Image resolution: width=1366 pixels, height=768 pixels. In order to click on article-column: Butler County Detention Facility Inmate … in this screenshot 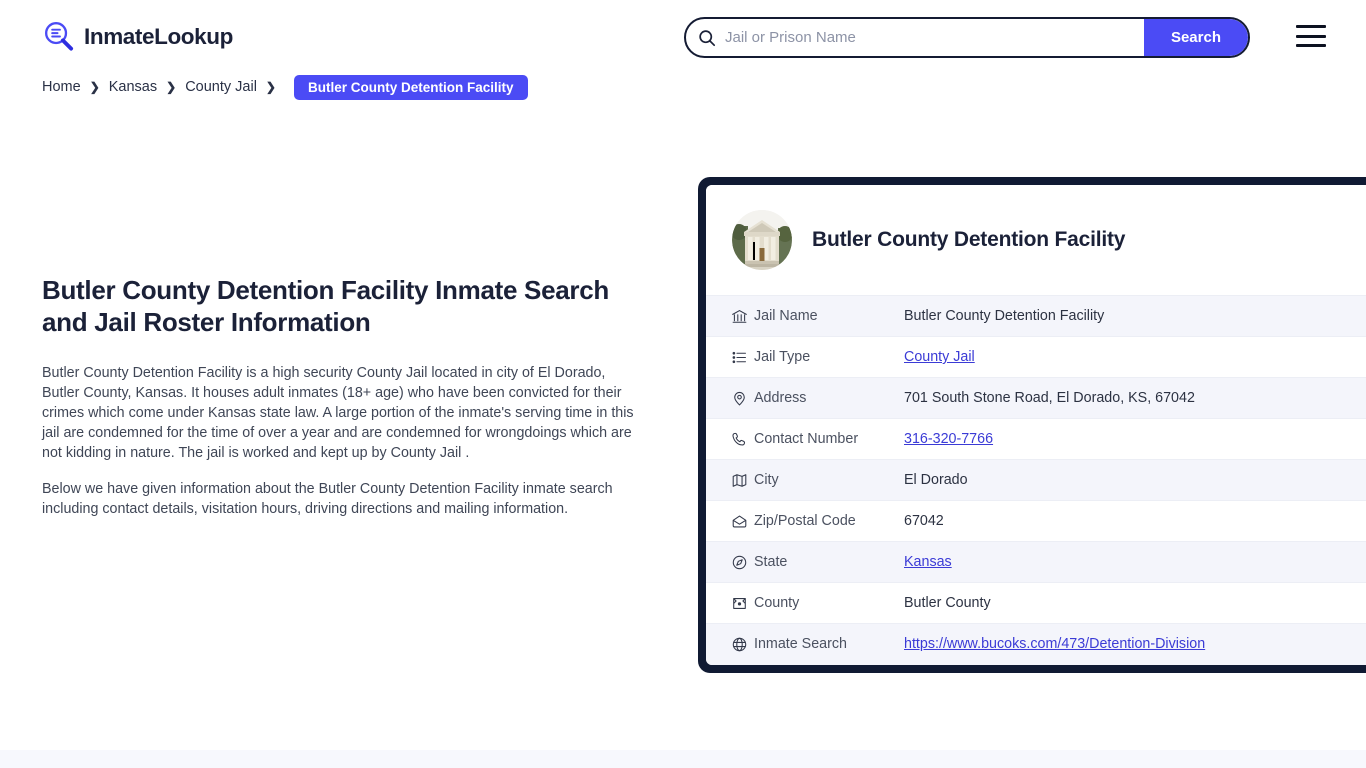, I will do `click(342, 404)`.